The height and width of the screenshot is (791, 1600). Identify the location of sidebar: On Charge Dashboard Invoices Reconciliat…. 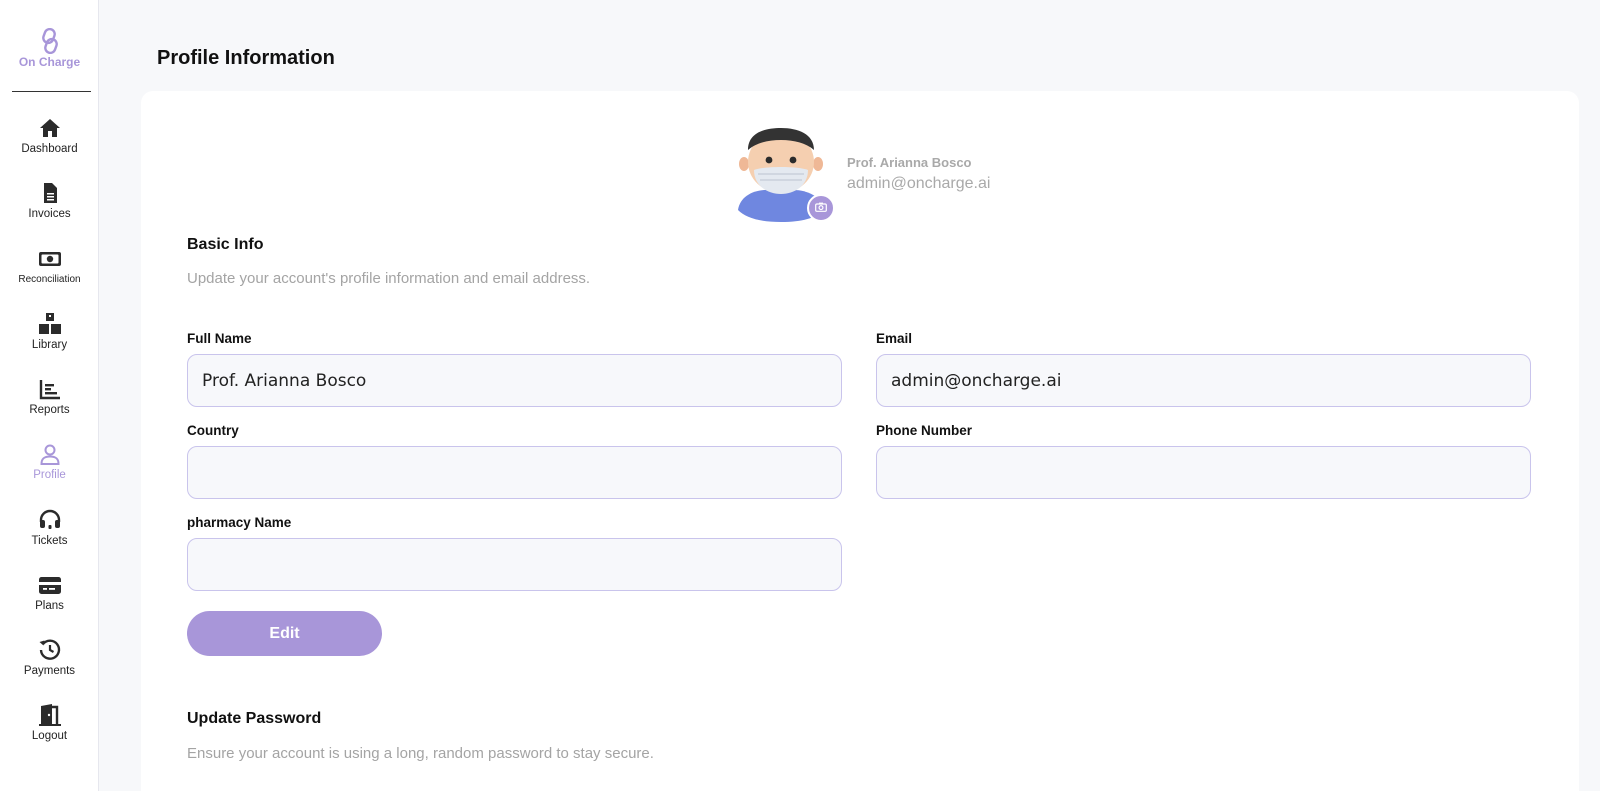
(49, 395).